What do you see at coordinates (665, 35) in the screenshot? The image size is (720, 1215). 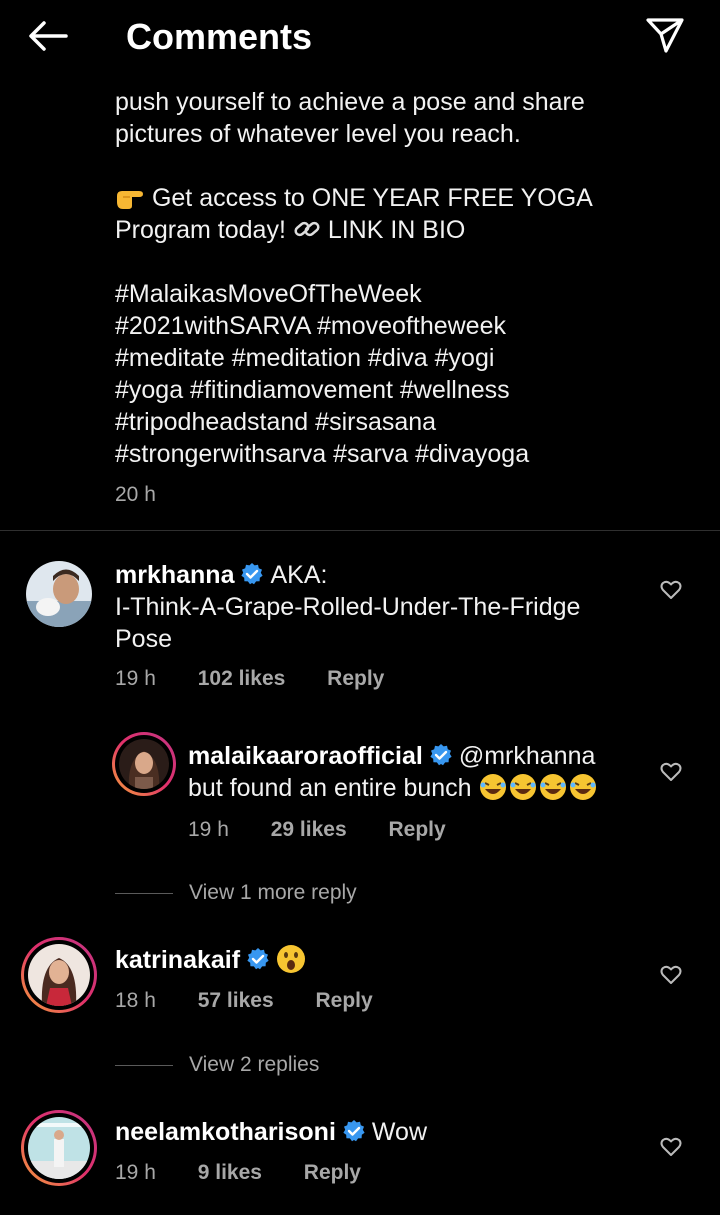 I see `direct-send-icon` at bounding box center [665, 35].